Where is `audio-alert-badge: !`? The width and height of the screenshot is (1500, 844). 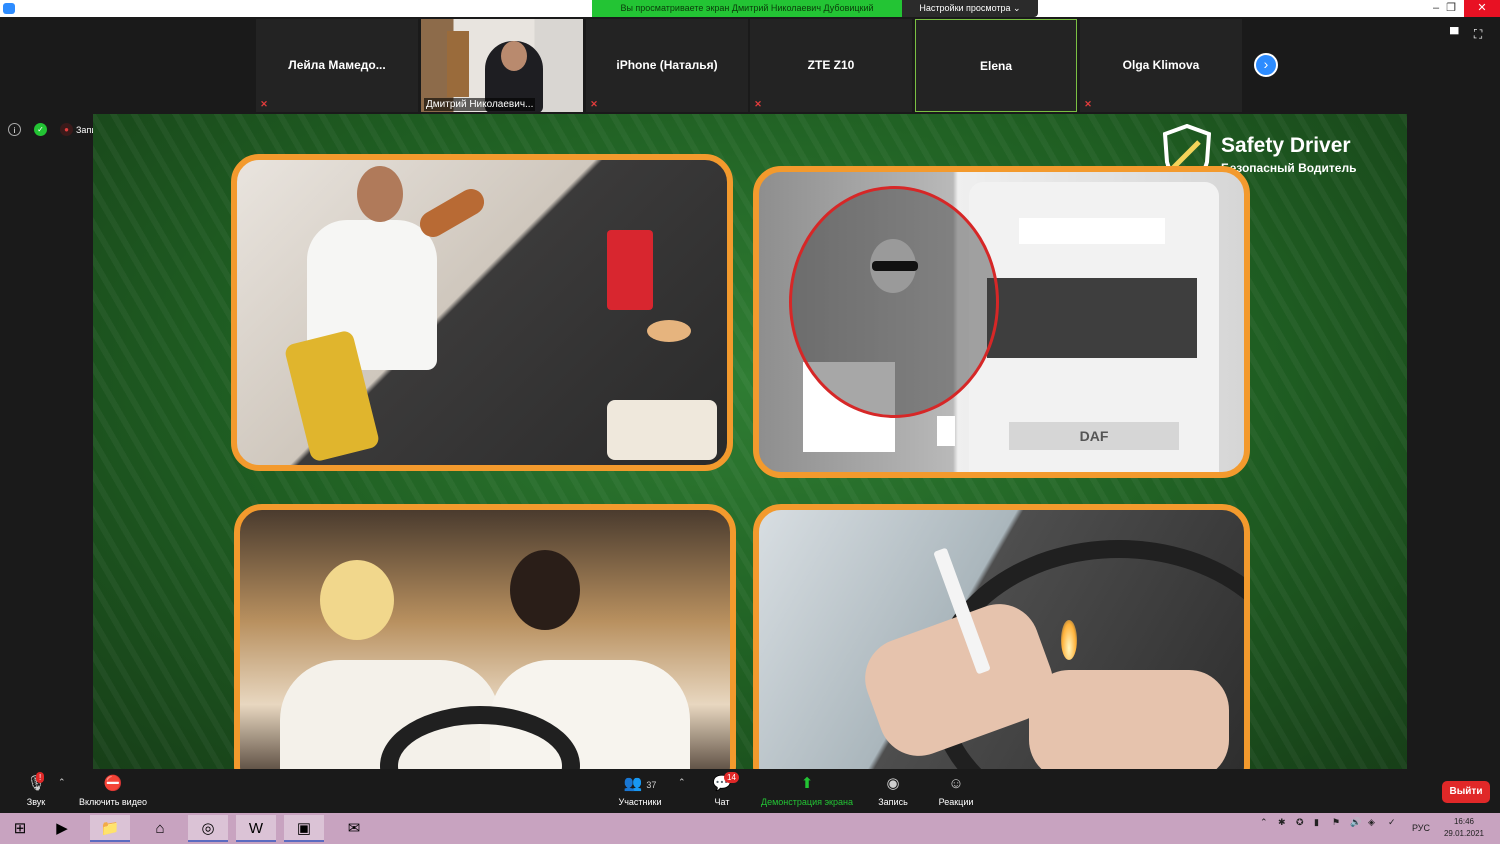 audio-alert-badge: ! is located at coordinates (40, 777).